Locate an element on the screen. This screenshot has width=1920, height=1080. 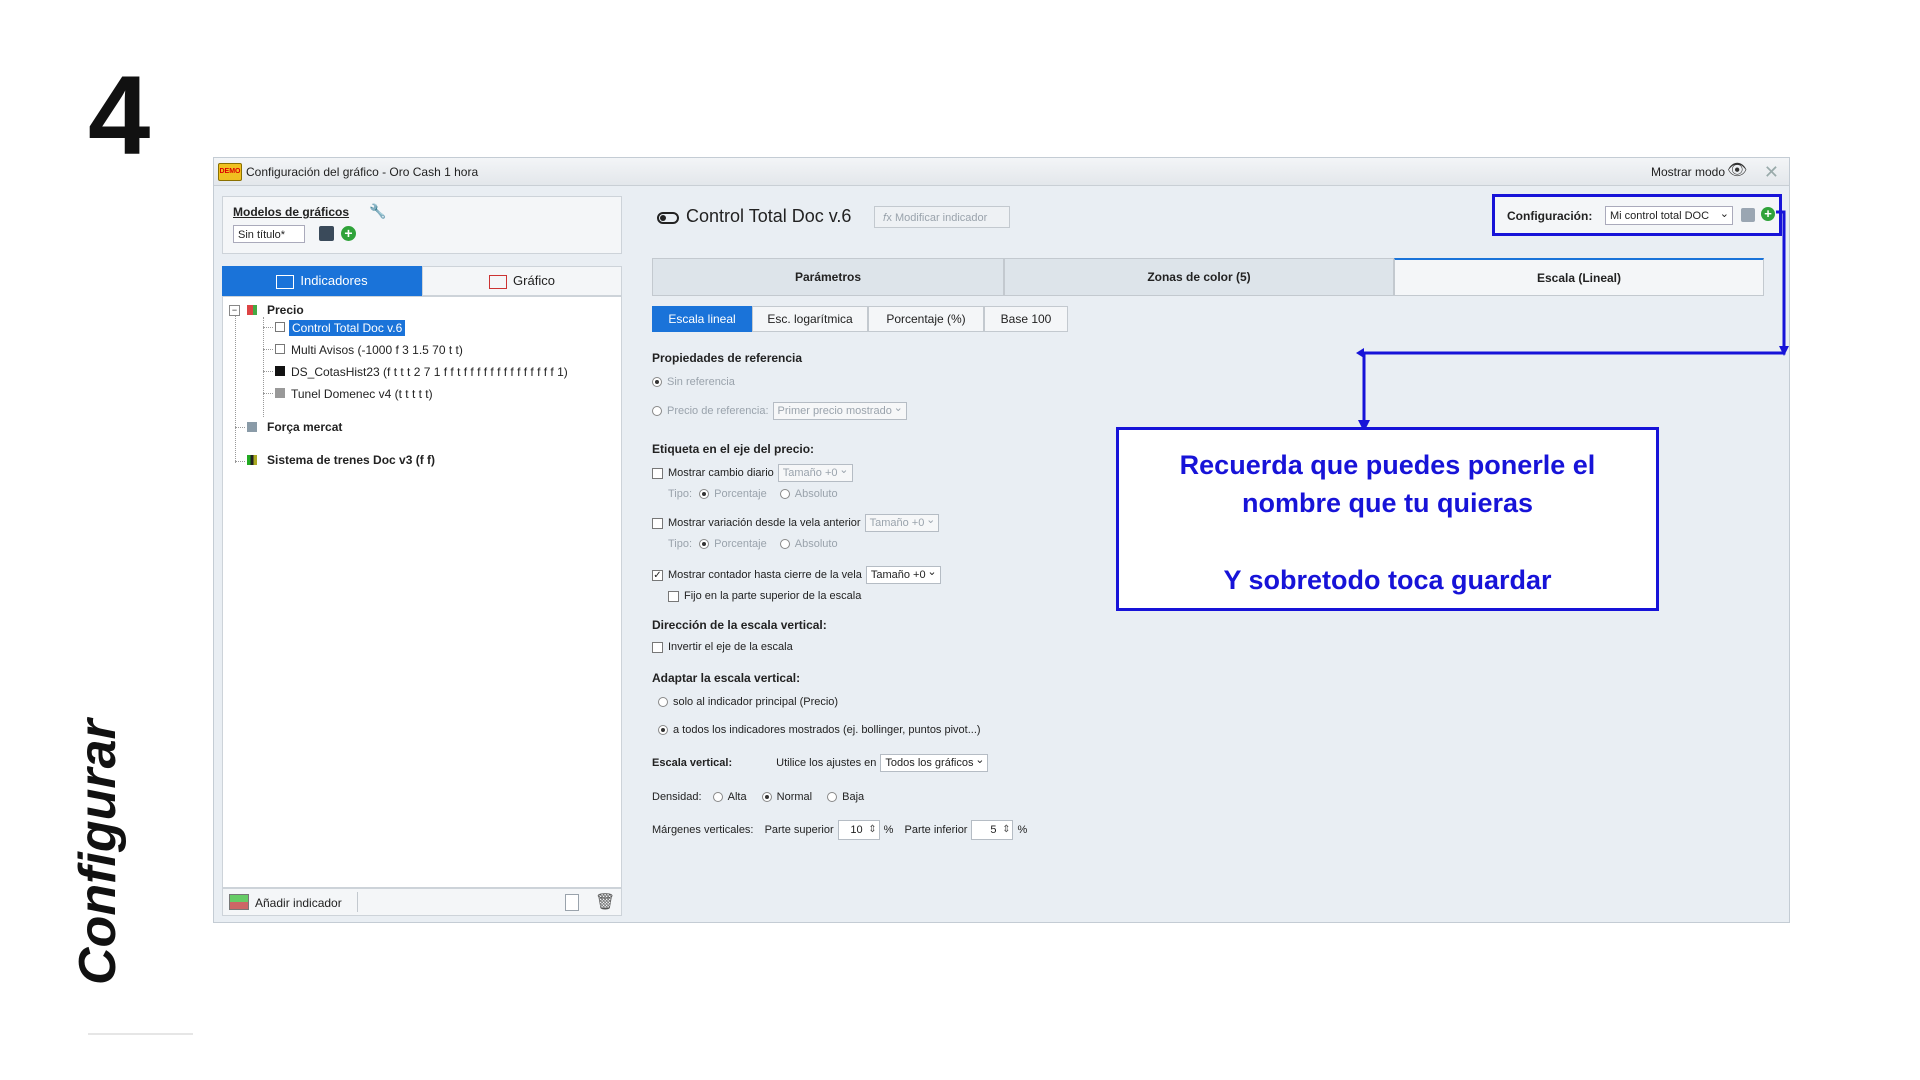
callout-line2: nombre que tu quieras is located at coordinates (1387, 503).